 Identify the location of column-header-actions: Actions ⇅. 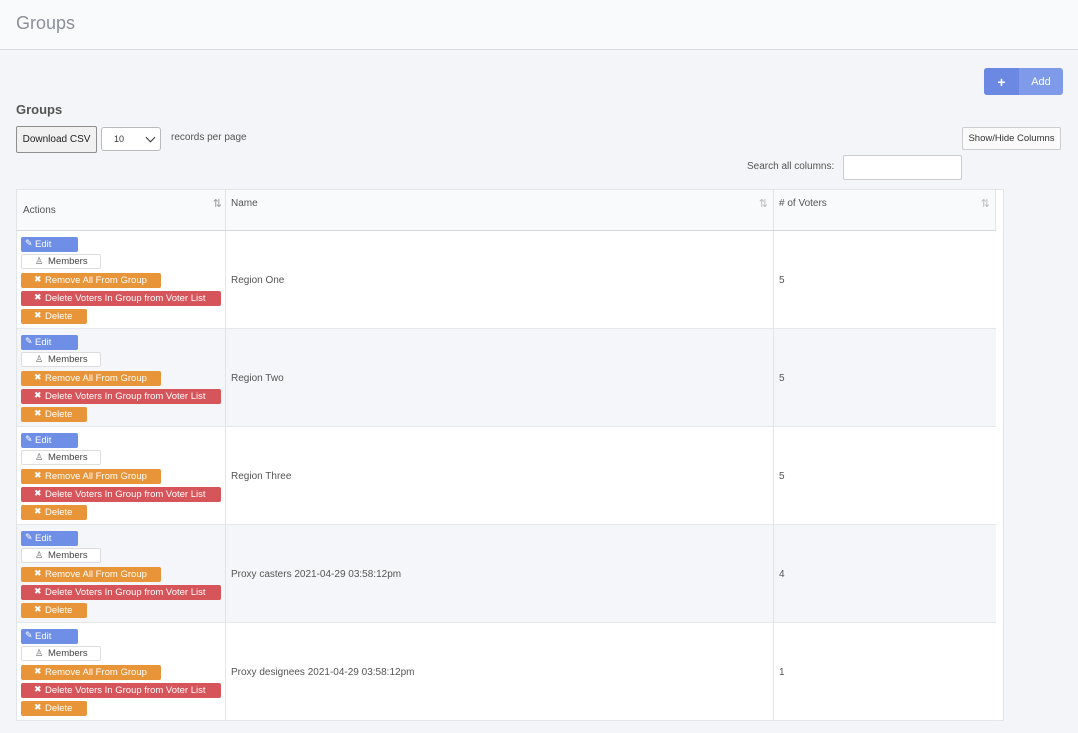
(121, 210).